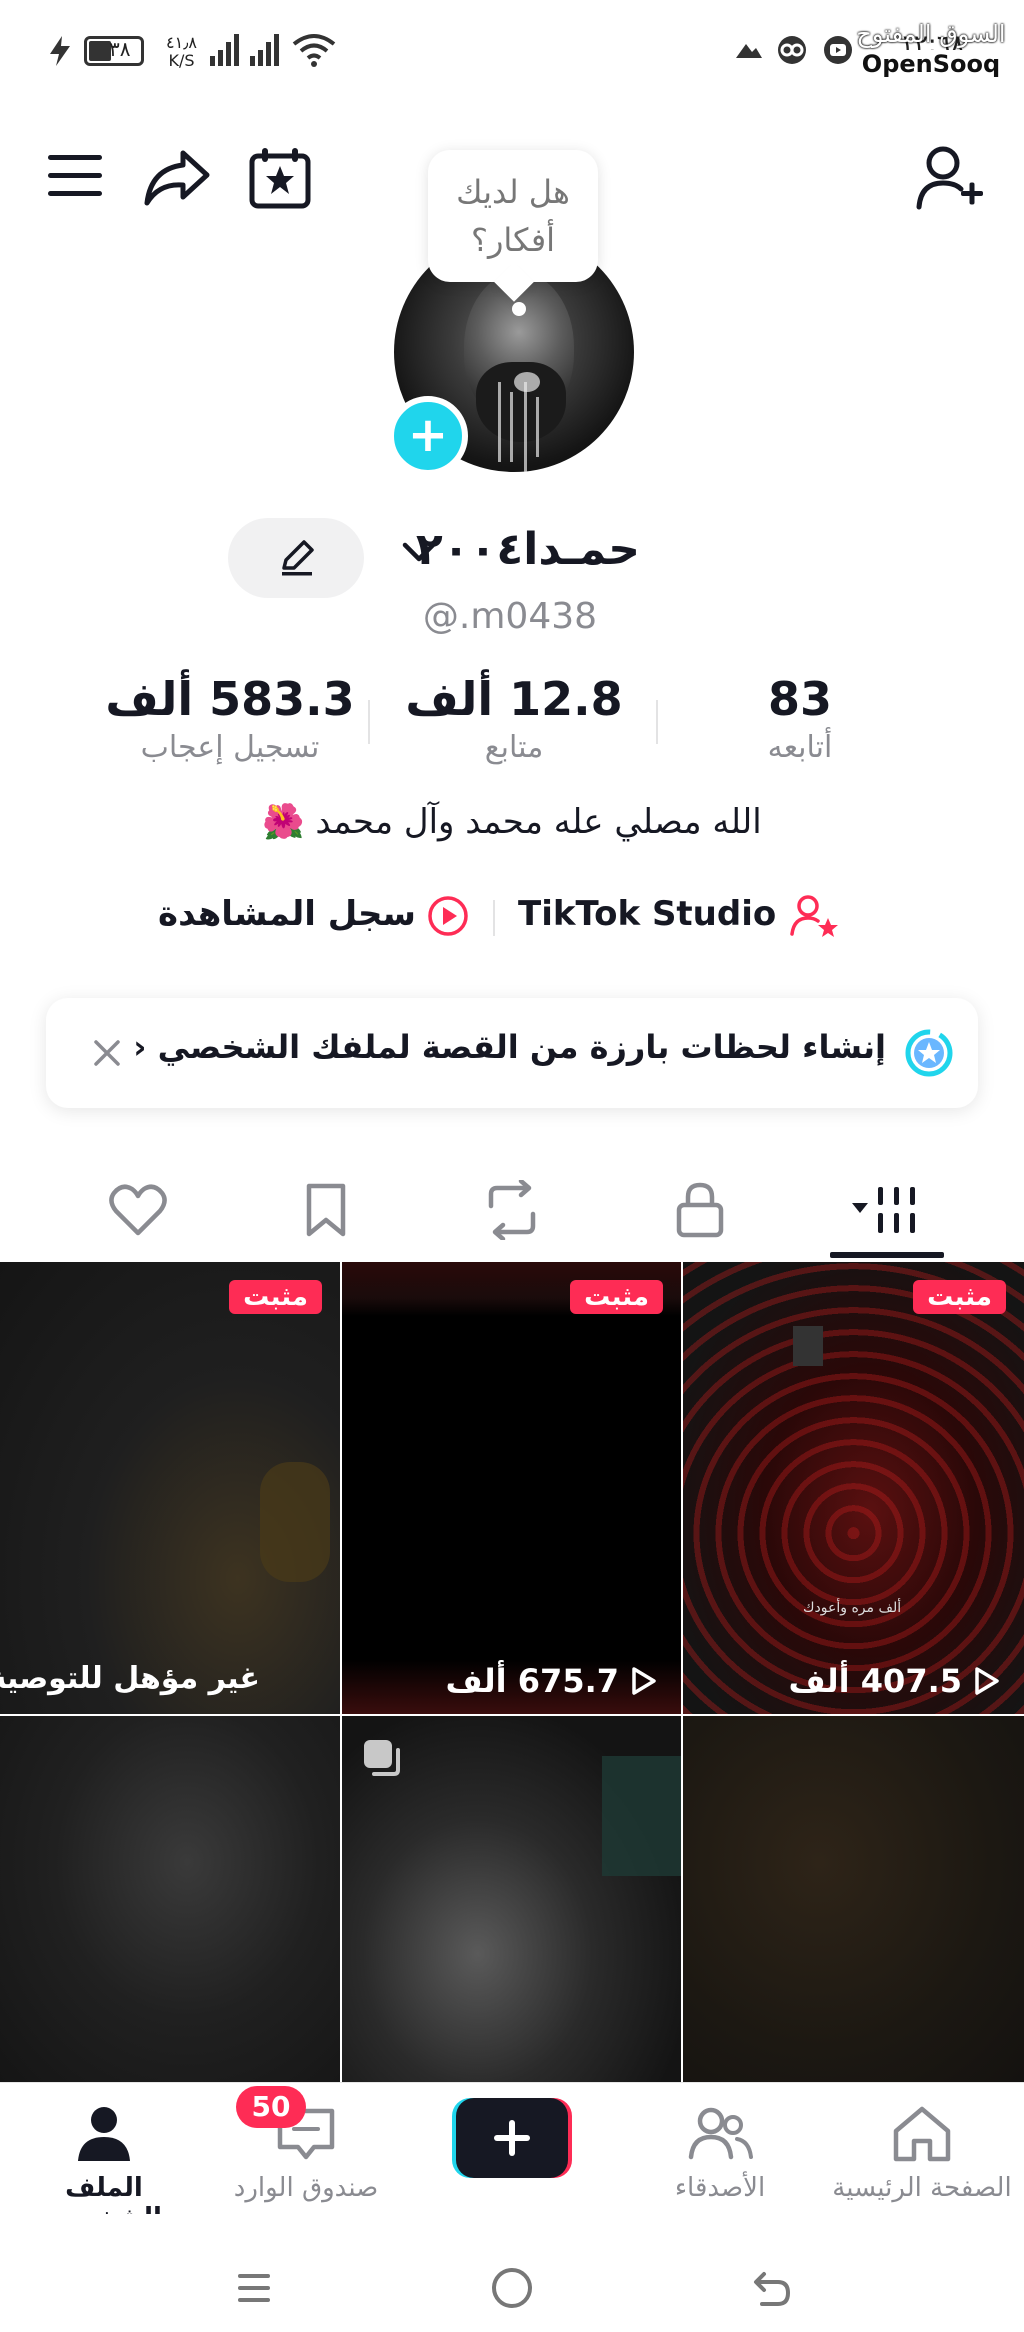 This screenshot has height=2332, width=1024. What do you see at coordinates (170, 1488) in the screenshot?
I see `video-thumbnail: مثبت غير مؤهل للتوصية` at bounding box center [170, 1488].